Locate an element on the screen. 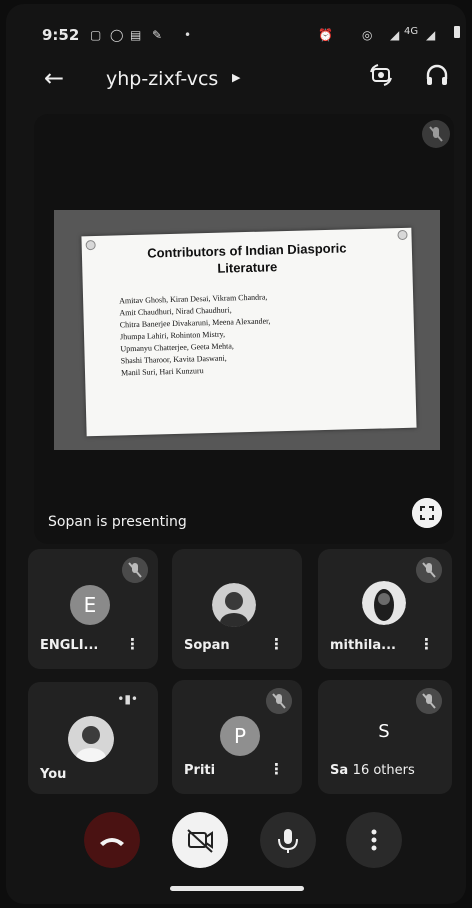 Image resolution: width=472 pixels, height=908 pixels. participant-name-partial: Sa is located at coordinates (339, 770).